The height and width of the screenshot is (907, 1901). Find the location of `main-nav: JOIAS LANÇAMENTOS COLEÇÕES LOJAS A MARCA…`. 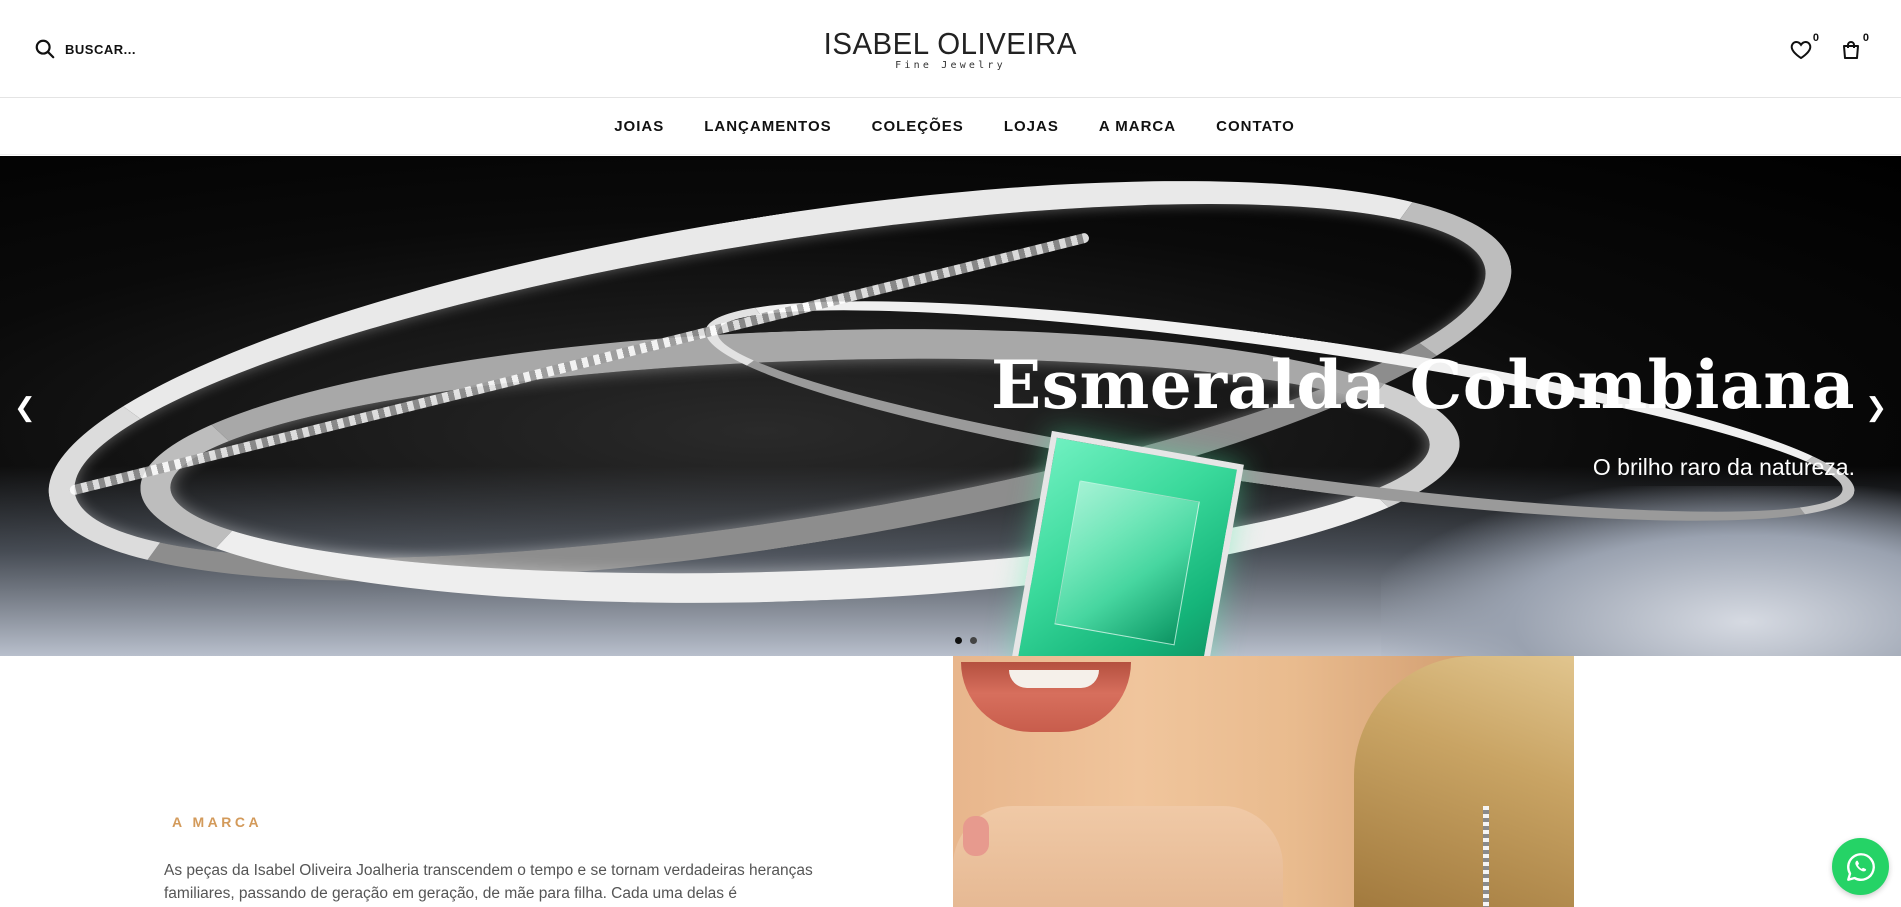

main-nav: JOIAS LANÇAMENTOS COLEÇÕES LOJAS A MARCA… is located at coordinates (950, 127).